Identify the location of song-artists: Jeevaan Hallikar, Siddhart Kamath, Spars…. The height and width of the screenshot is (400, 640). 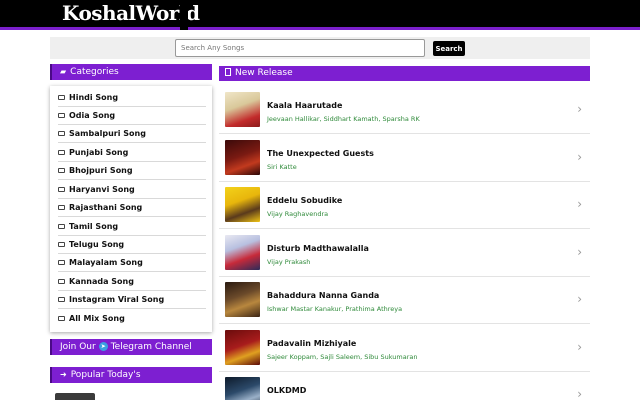
(343, 119).